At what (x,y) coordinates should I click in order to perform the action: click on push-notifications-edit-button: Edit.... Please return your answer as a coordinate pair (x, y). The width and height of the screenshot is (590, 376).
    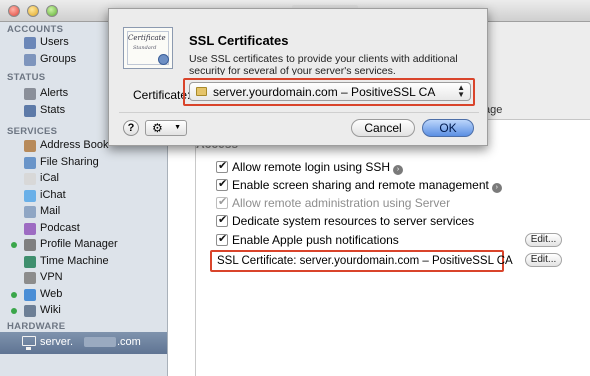
    Looking at the image, I should click on (543, 240).